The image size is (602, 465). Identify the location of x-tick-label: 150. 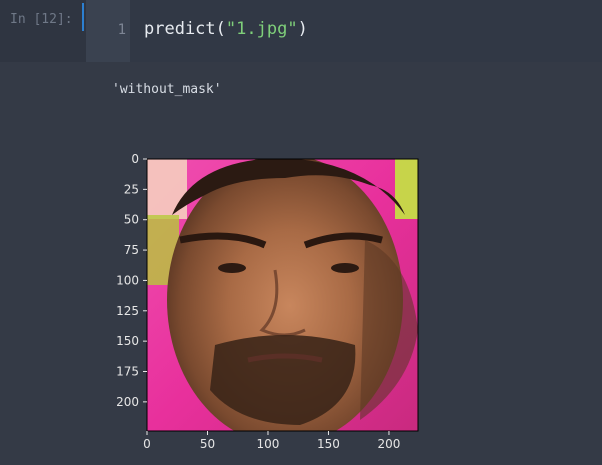
(328, 444).